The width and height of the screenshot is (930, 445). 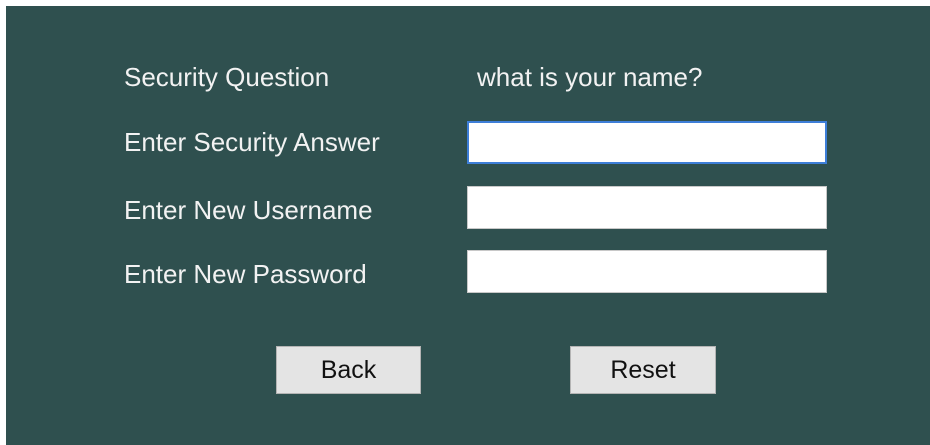 I want to click on new-username-label: Enter New Username, so click(x=248, y=210).